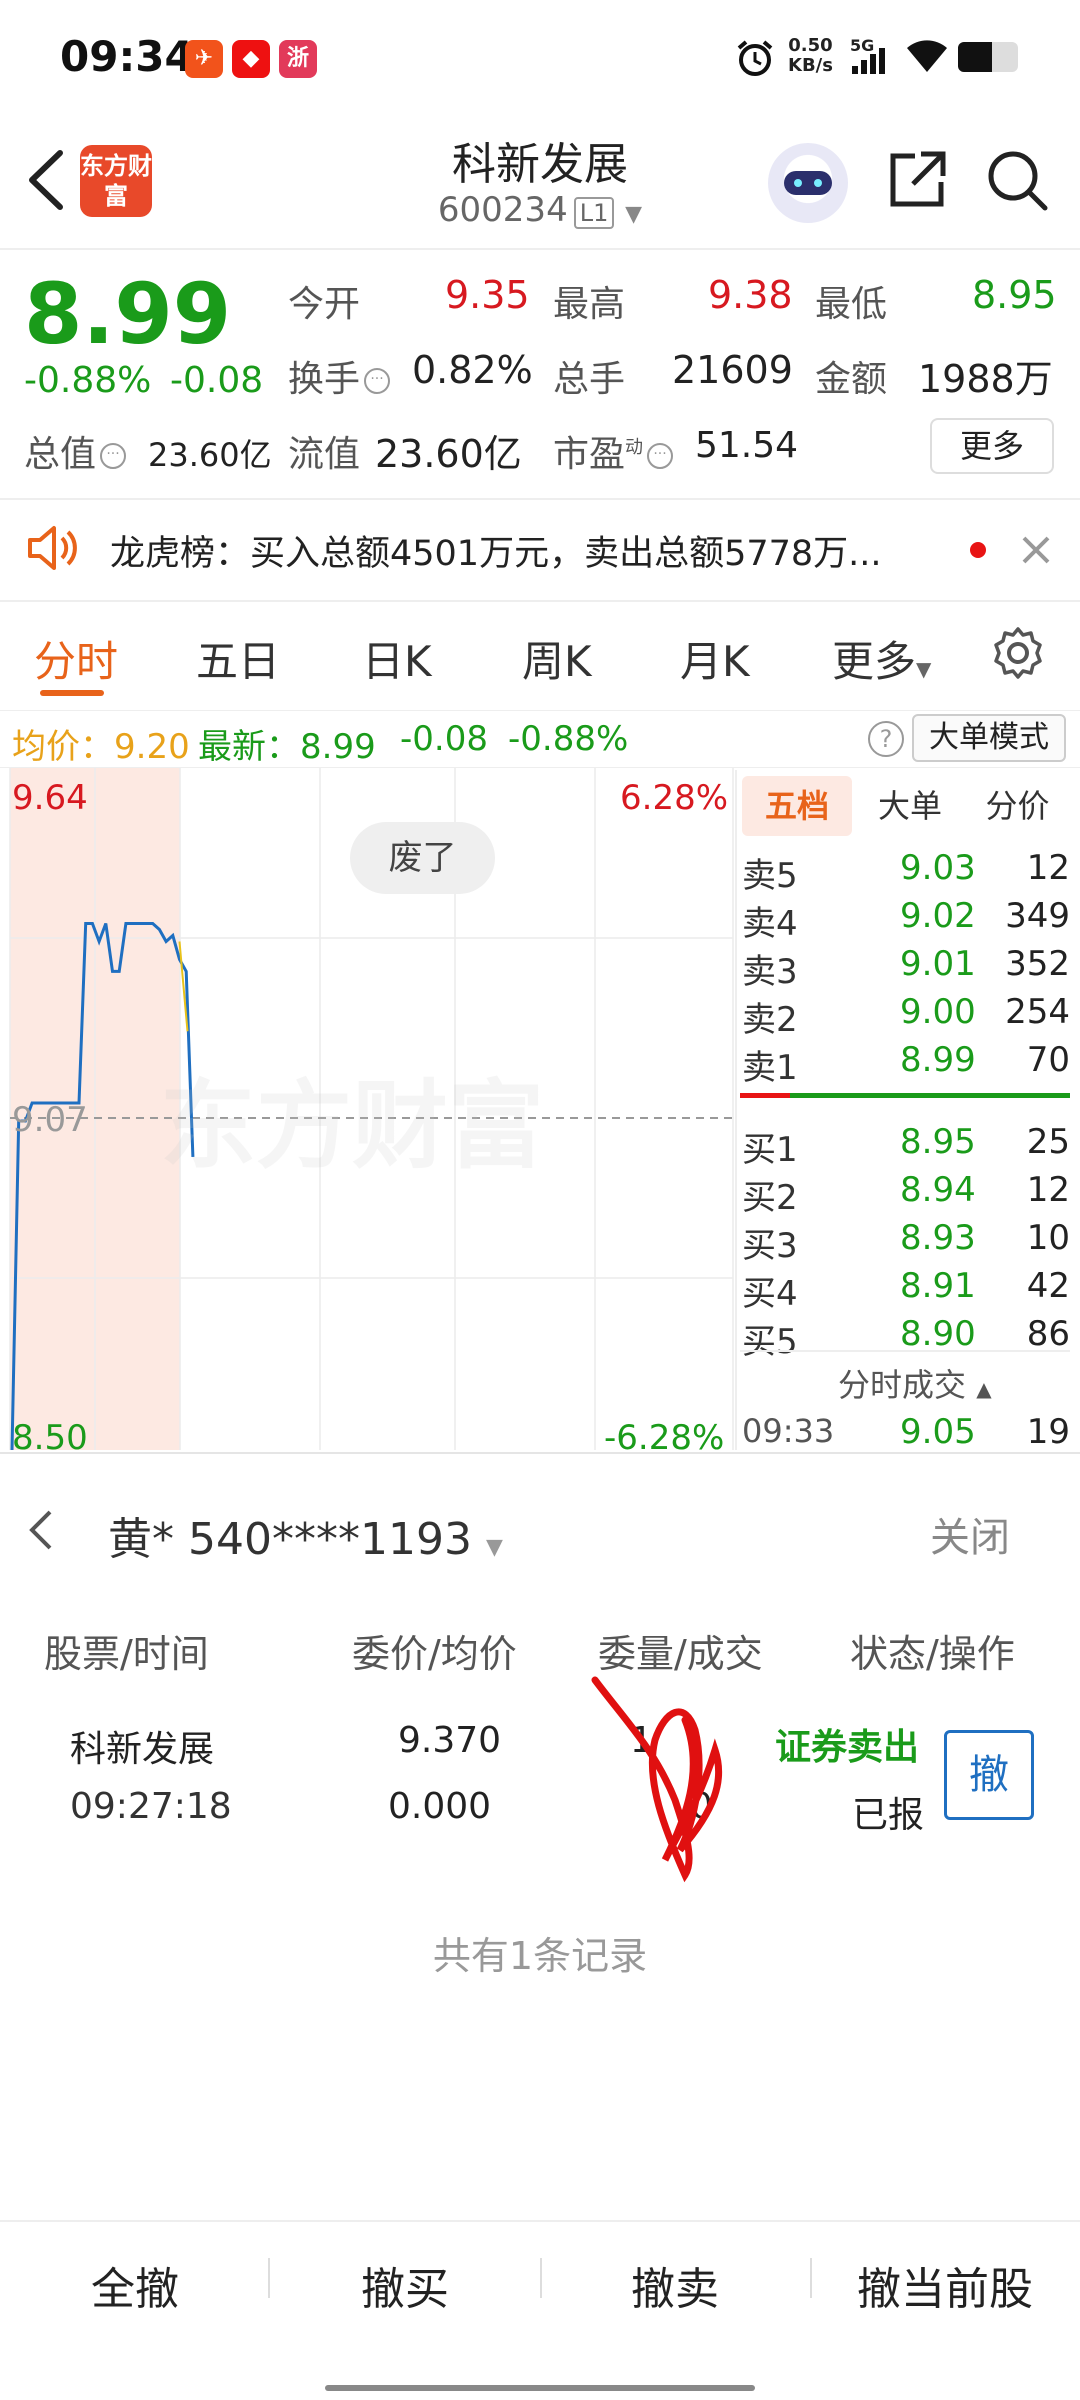  What do you see at coordinates (615, 451) in the screenshot?
I see `pe-label: 市盈动 ···` at bounding box center [615, 451].